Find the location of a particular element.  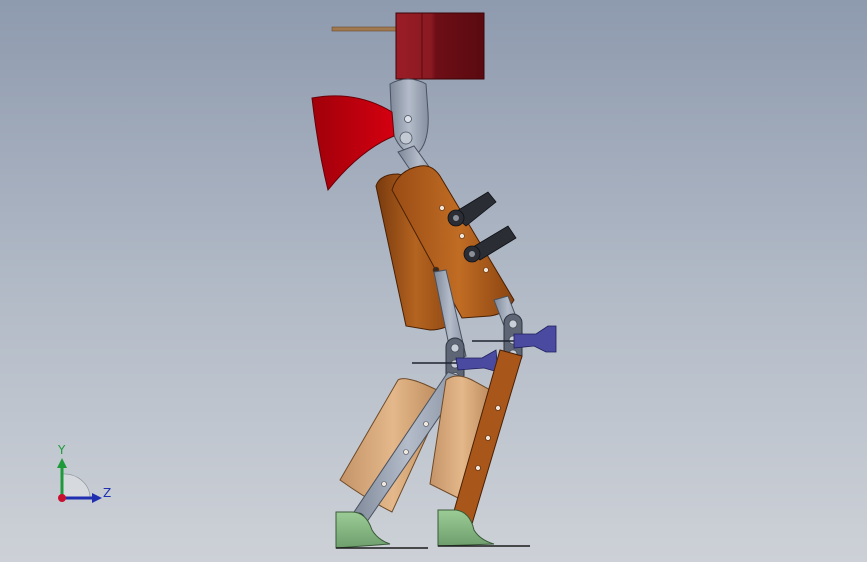

triad-z-label: Z is located at coordinates (107, 493).